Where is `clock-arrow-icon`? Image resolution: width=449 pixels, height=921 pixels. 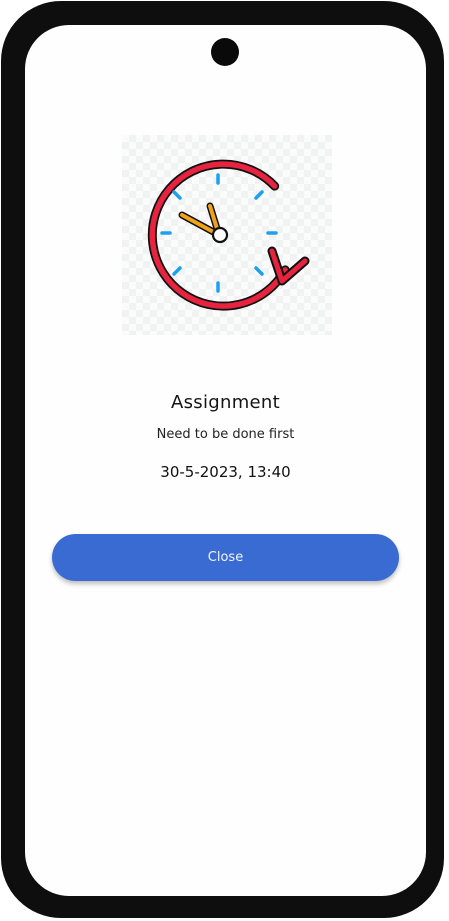 clock-arrow-icon is located at coordinates (228, 235).